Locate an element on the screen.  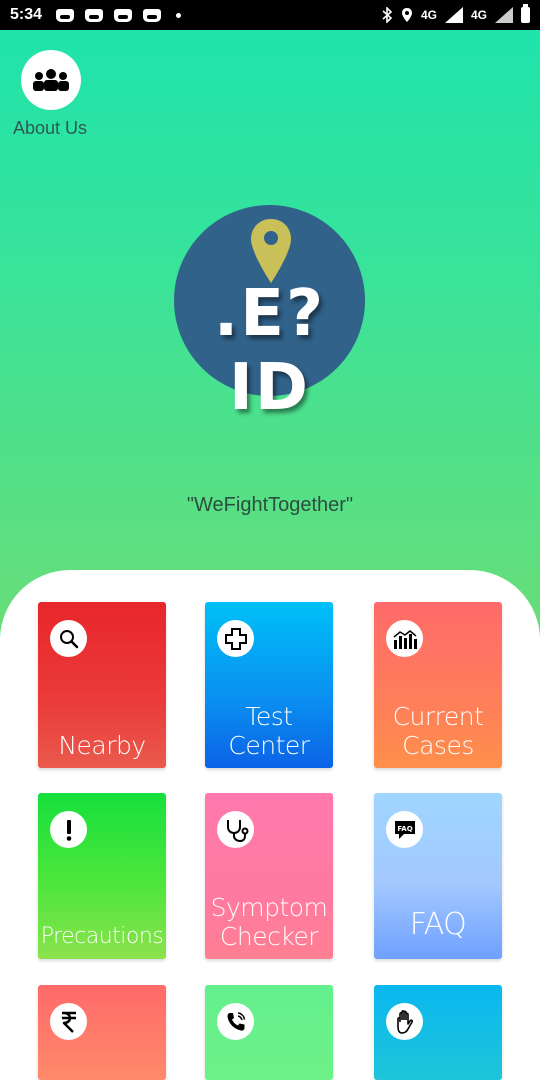
status-bar: 5:34 4G 4G is located at coordinates (270, 15).